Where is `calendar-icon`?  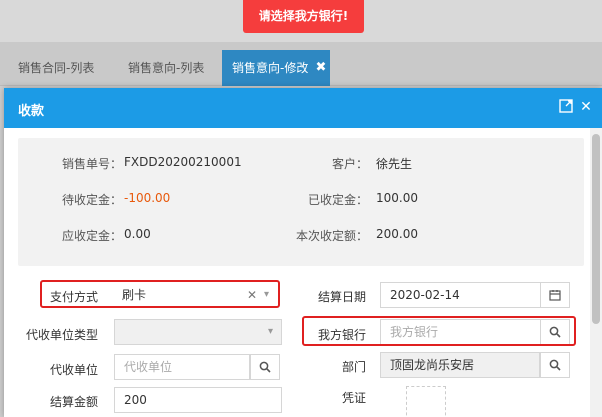 calendar-icon is located at coordinates (555, 295).